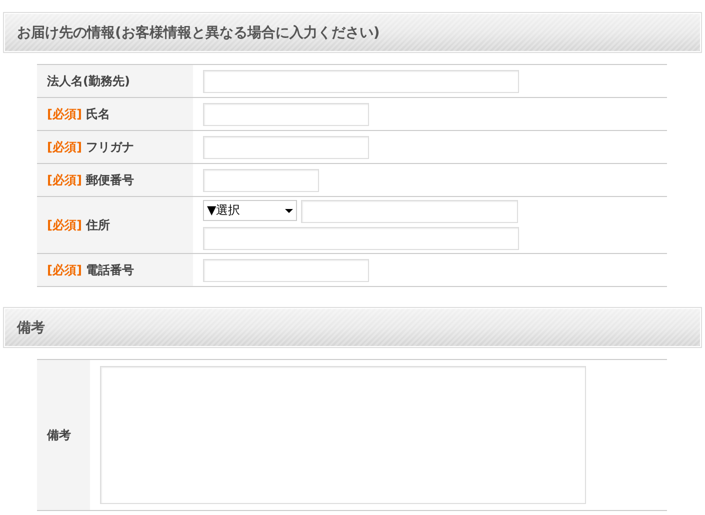  I want to click on field-label: フリガナ, so click(110, 147).